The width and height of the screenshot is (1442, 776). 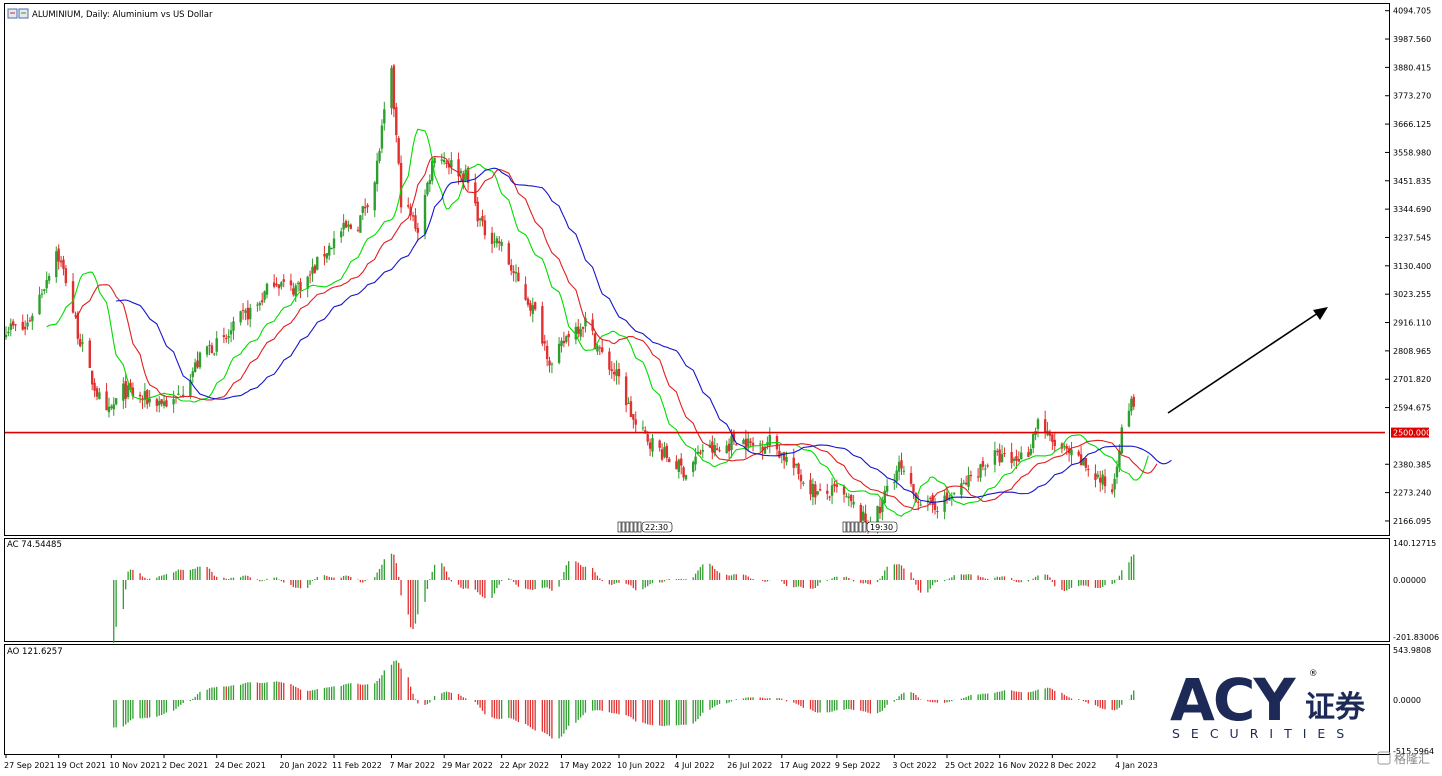 What do you see at coordinates (694, 765) in the screenshot?
I see `time-tick-label: 4 Jul 2022` at bounding box center [694, 765].